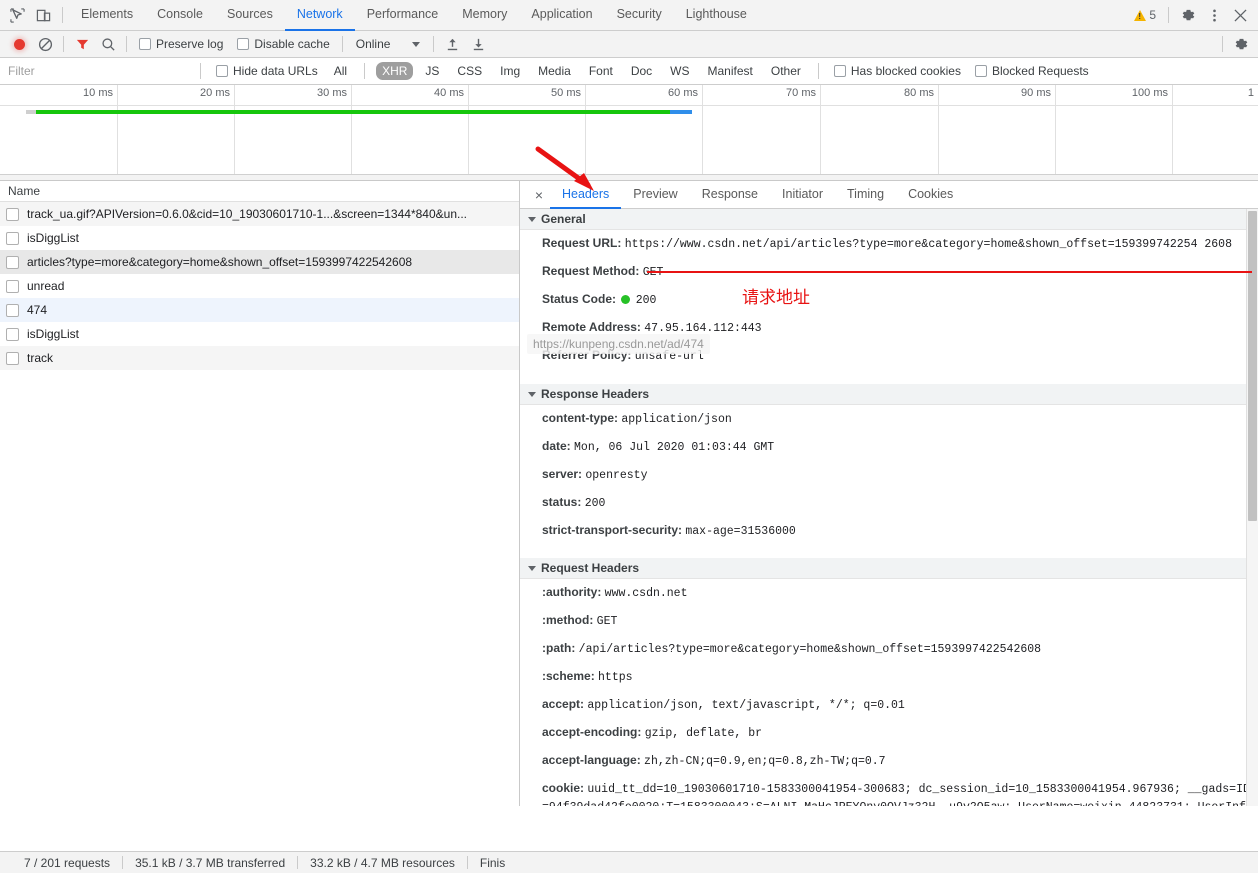  What do you see at coordinates (181, 44) in the screenshot?
I see `preserve-log-checkbox: Preserve log` at bounding box center [181, 44].